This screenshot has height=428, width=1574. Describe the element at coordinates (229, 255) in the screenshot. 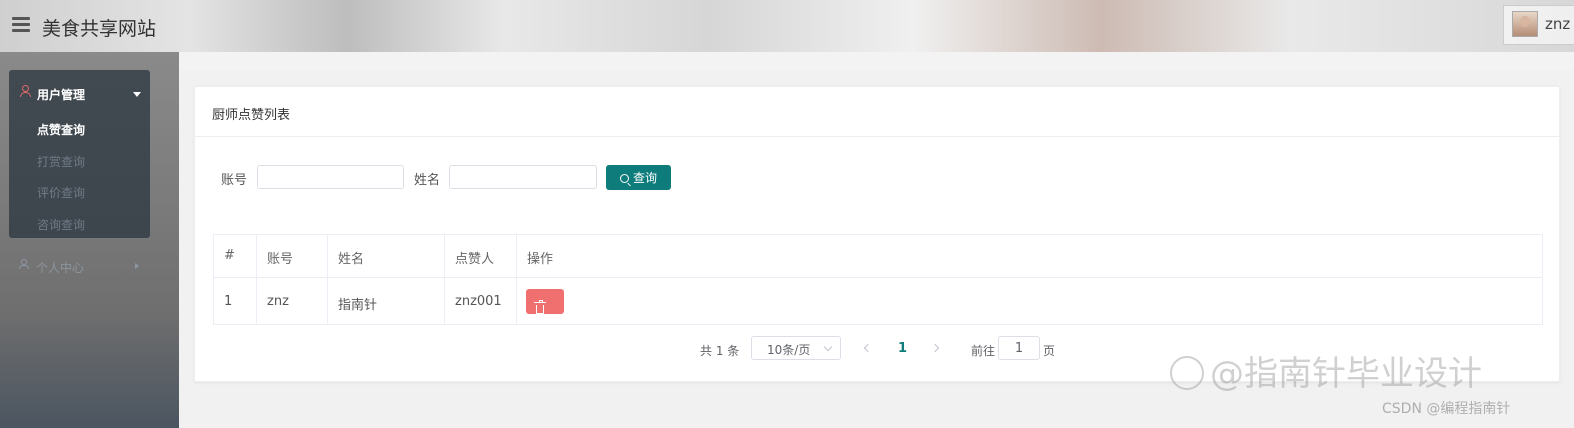

I see `column-header-index: #` at that location.